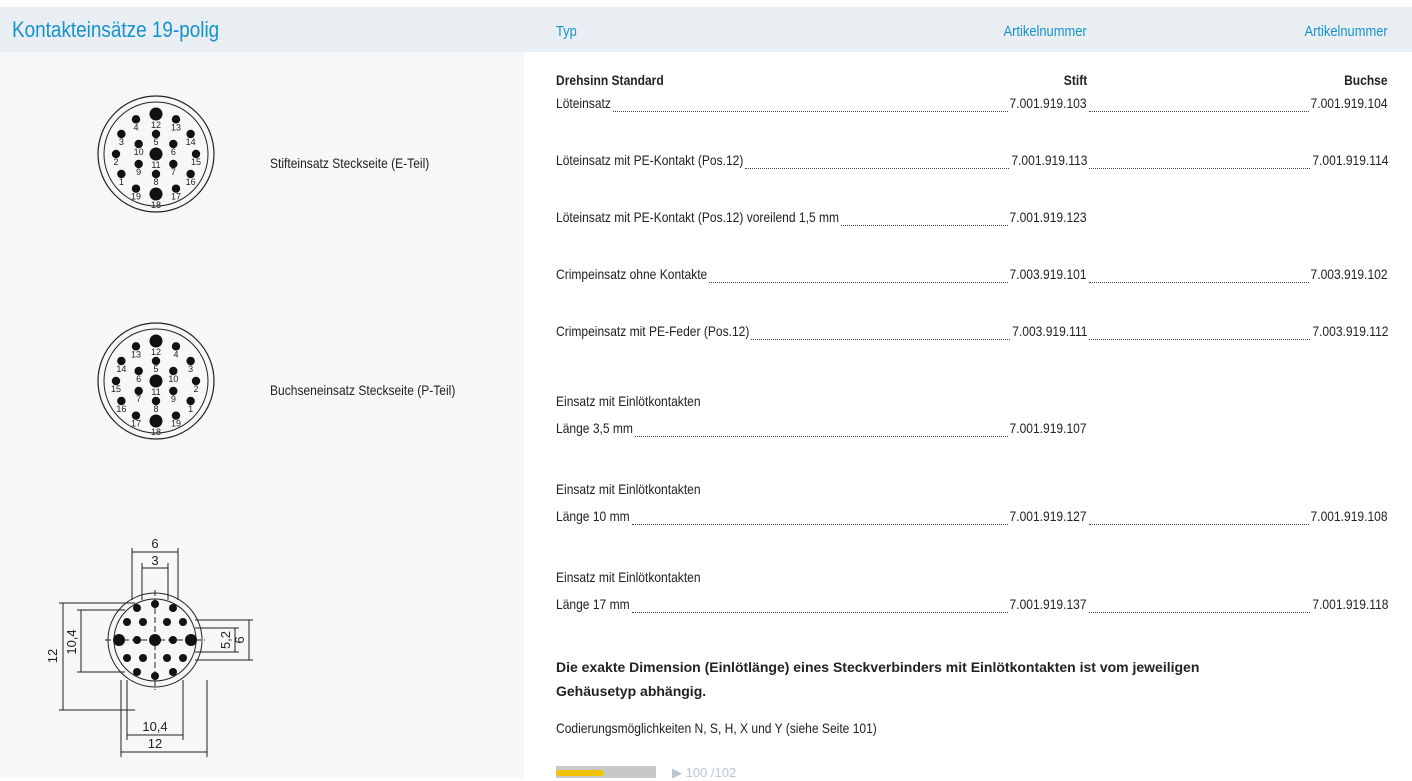 The height and width of the screenshot is (781, 1412). What do you see at coordinates (121, 369) in the screenshot?
I see `socket-insert-contact-number: 14` at bounding box center [121, 369].